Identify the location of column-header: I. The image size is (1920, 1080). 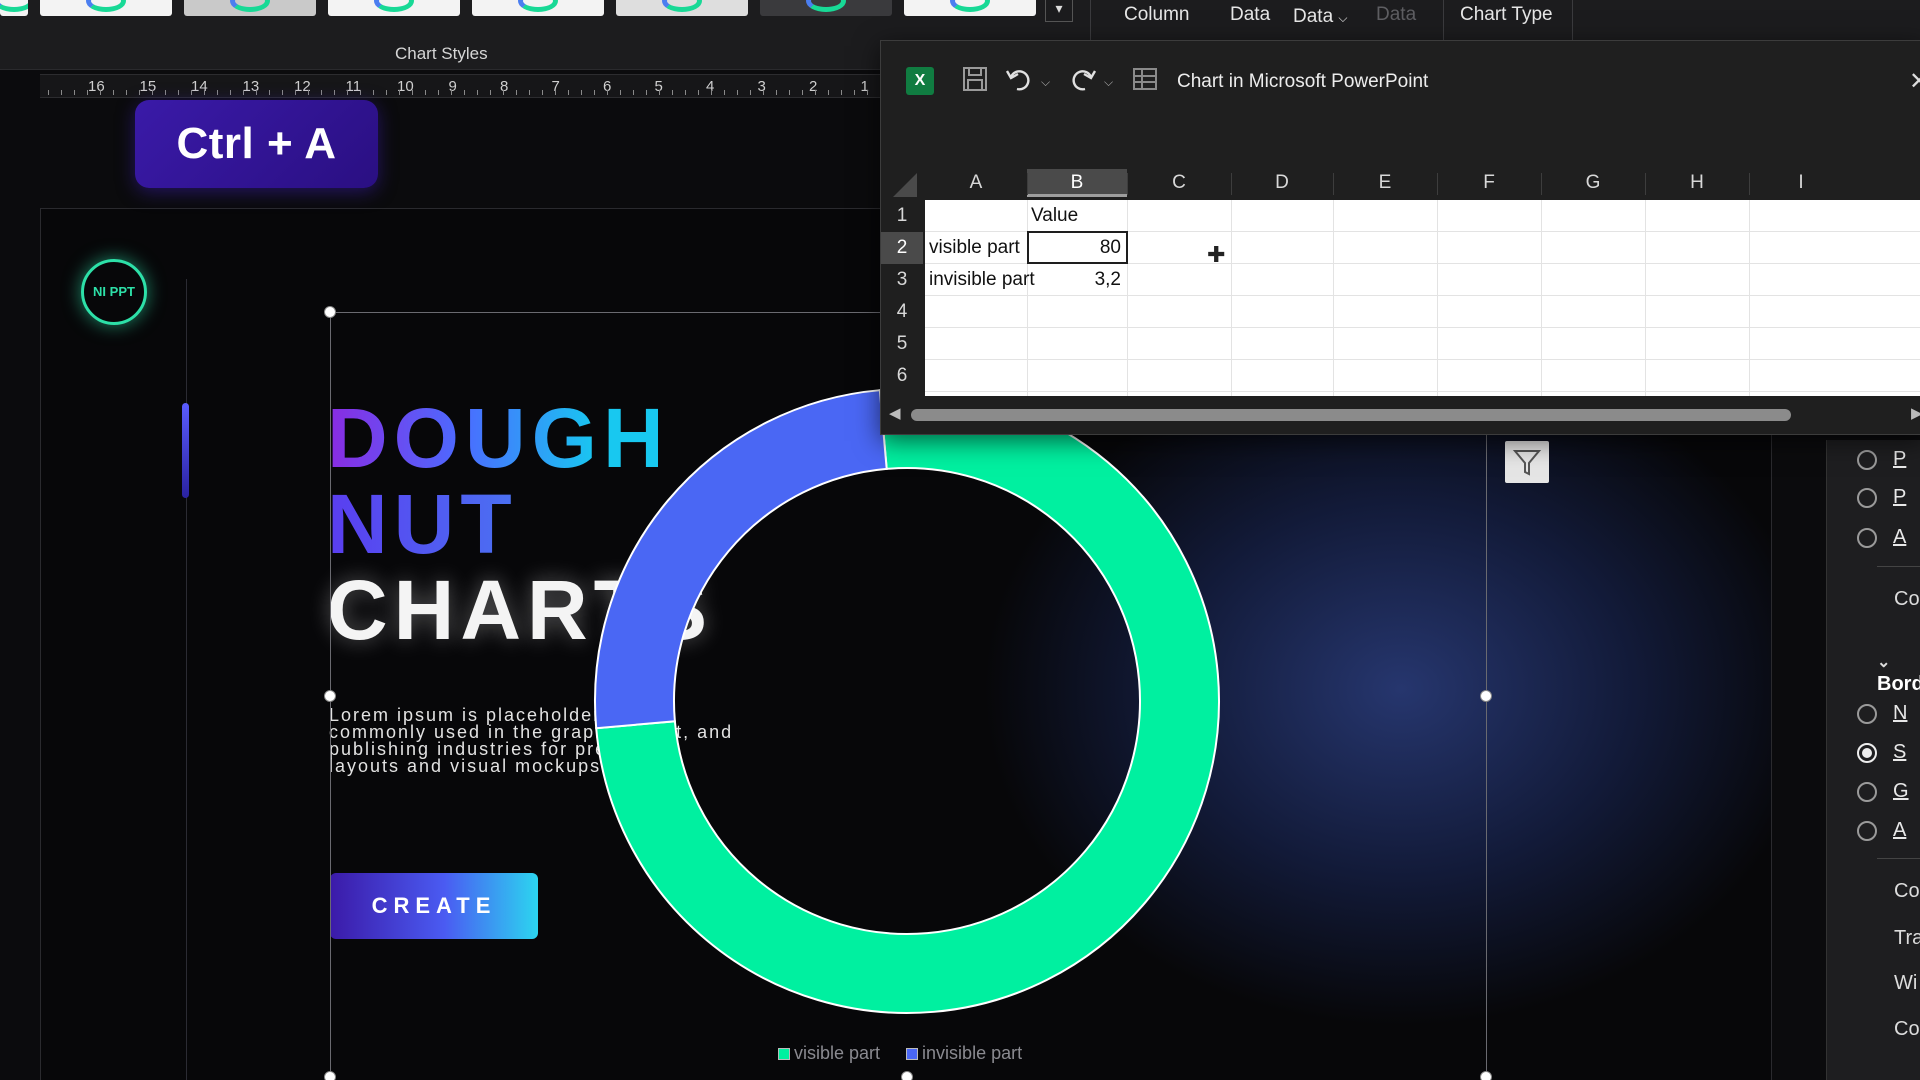
(1801, 183).